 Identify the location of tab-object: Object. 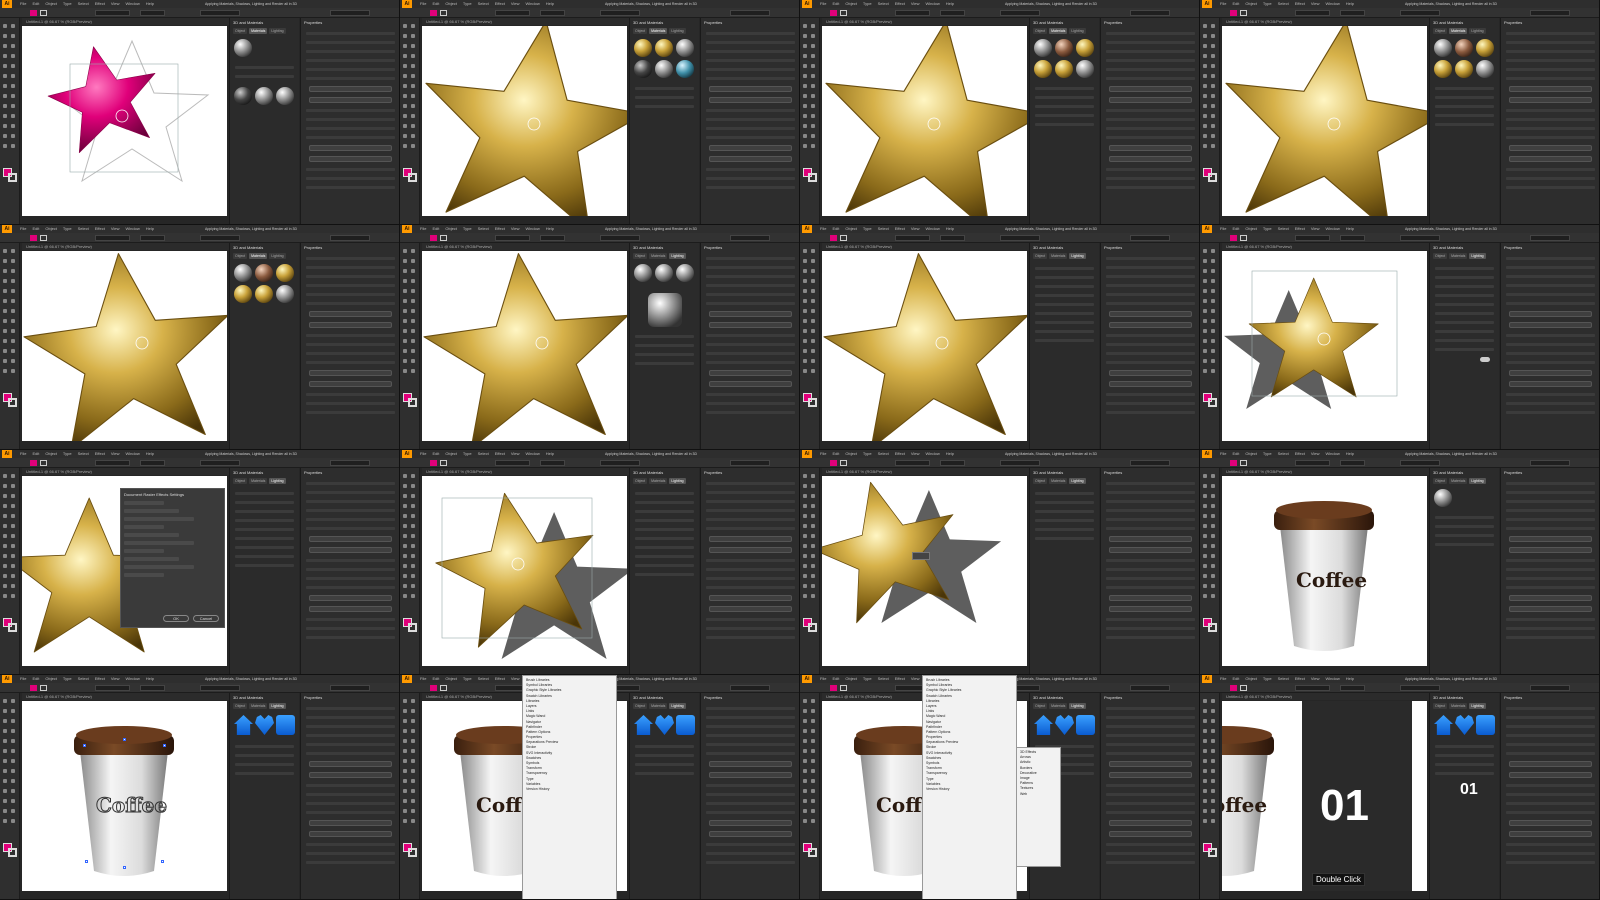
(1040, 256).